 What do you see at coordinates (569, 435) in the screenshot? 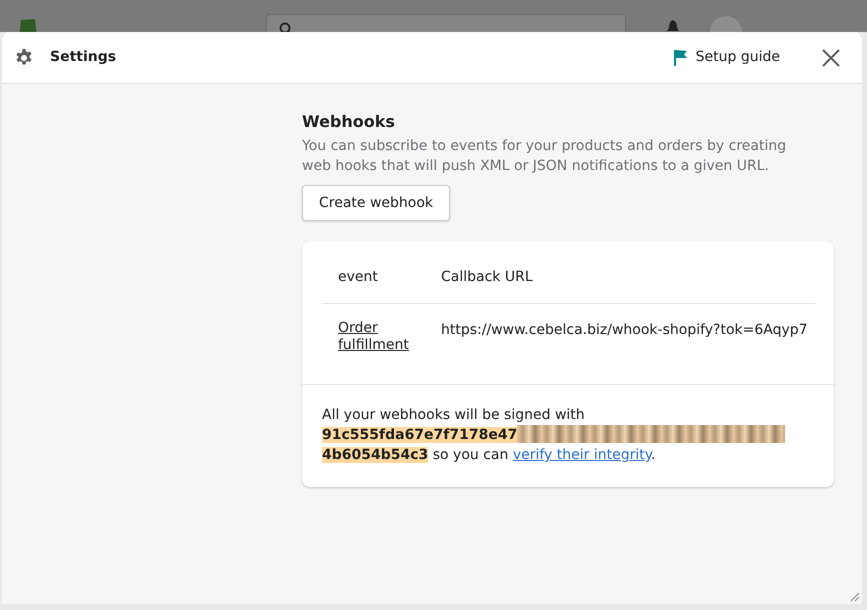
I see `signature-text: All your webhooks will be signed with 91c555fda67e7f7178e47 4b6054b54c3 so you can verify their integrity.` at bounding box center [569, 435].